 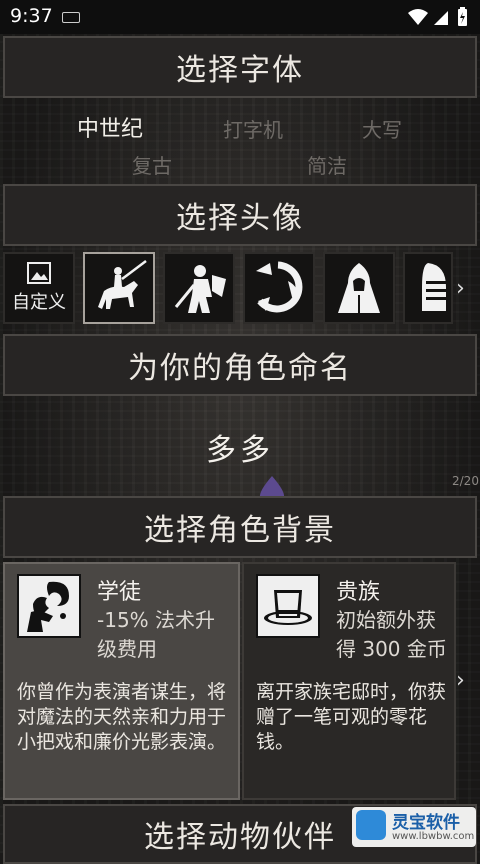 What do you see at coordinates (240, 17) in the screenshot?
I see `status-bar: 9:37` at bounding box center [240, 17].